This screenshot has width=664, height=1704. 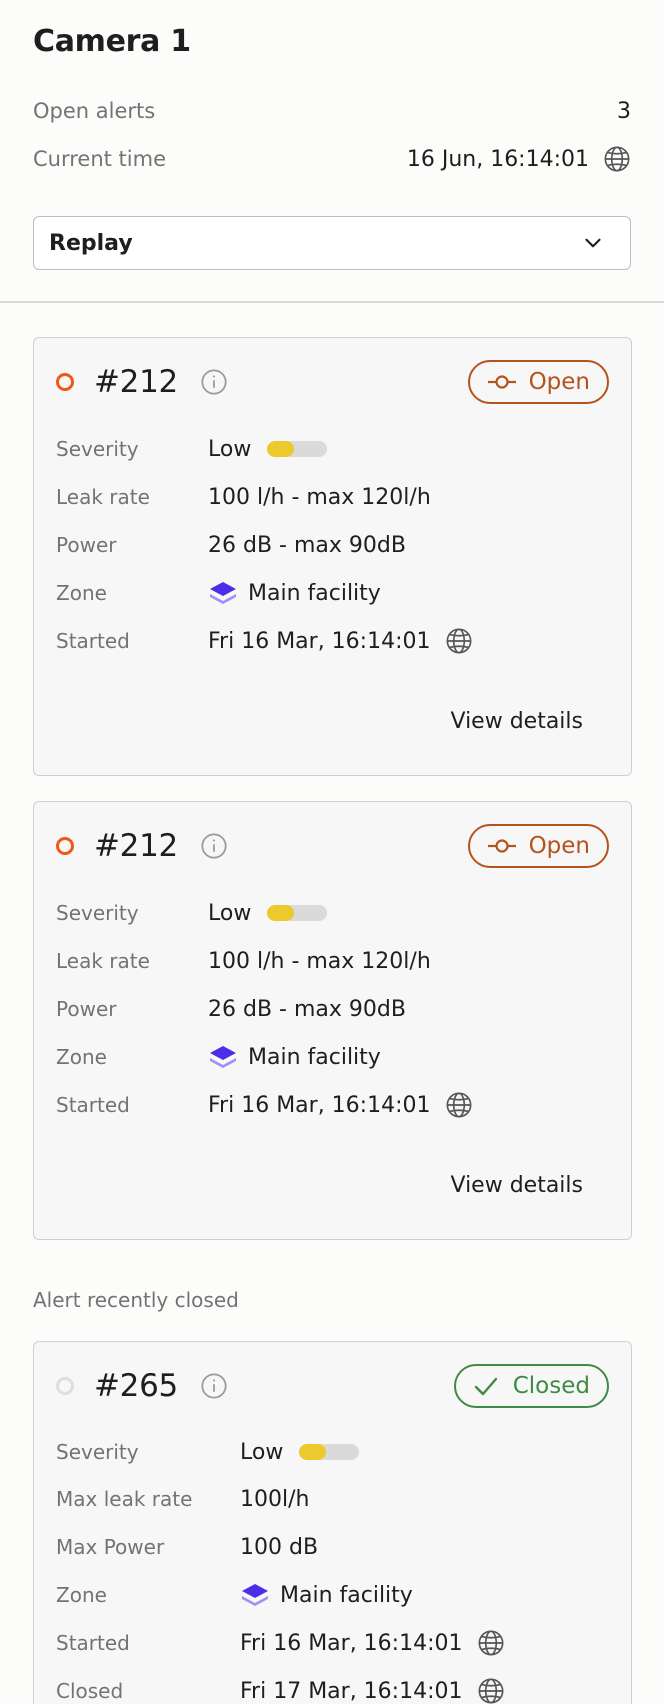 What do you see at coordinates (332, 111) in the screenshot?
I see `open-alerts-row: Open alerts 3` at bounding box center [332, 111].